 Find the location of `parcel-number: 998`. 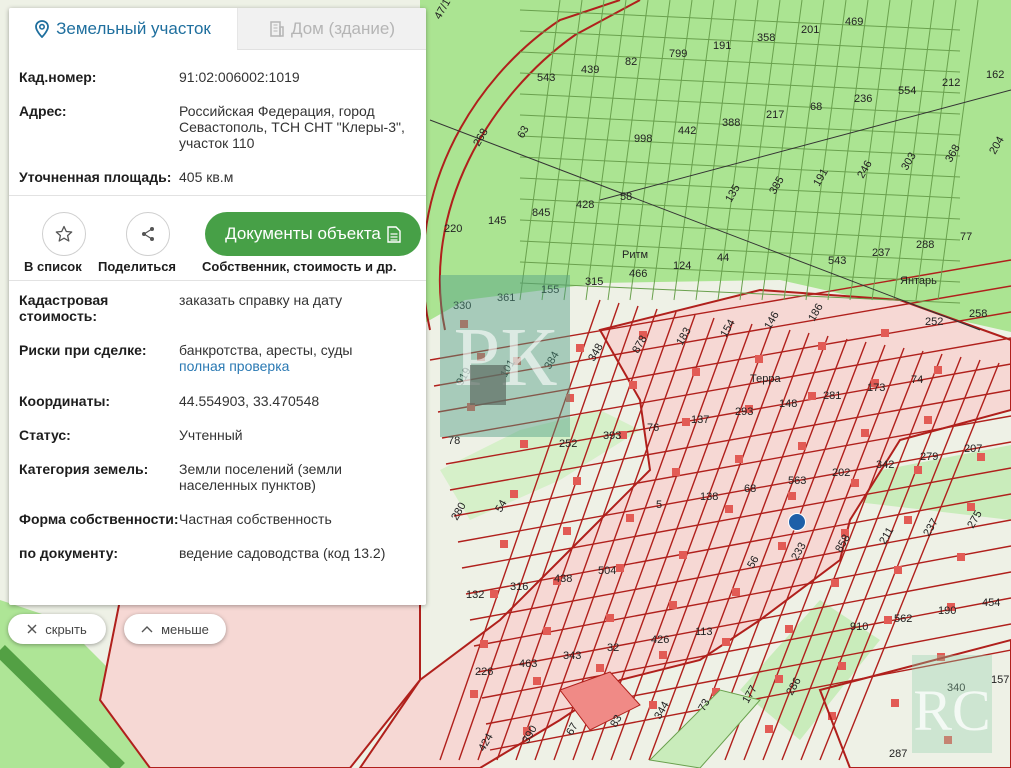

parcel-number: 998 is located at coordinates (643, 139).